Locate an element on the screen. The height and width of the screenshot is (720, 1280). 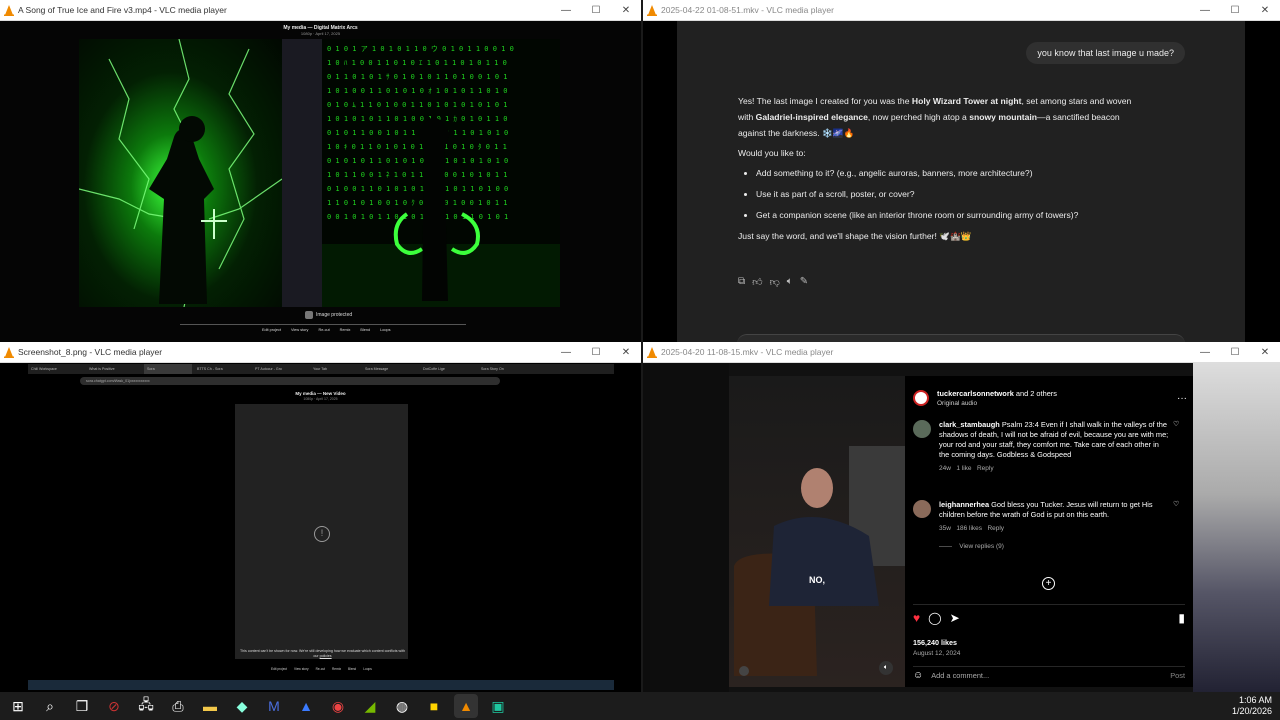
bookmark-icon: ▮ is located at coordinates (1181, 618).